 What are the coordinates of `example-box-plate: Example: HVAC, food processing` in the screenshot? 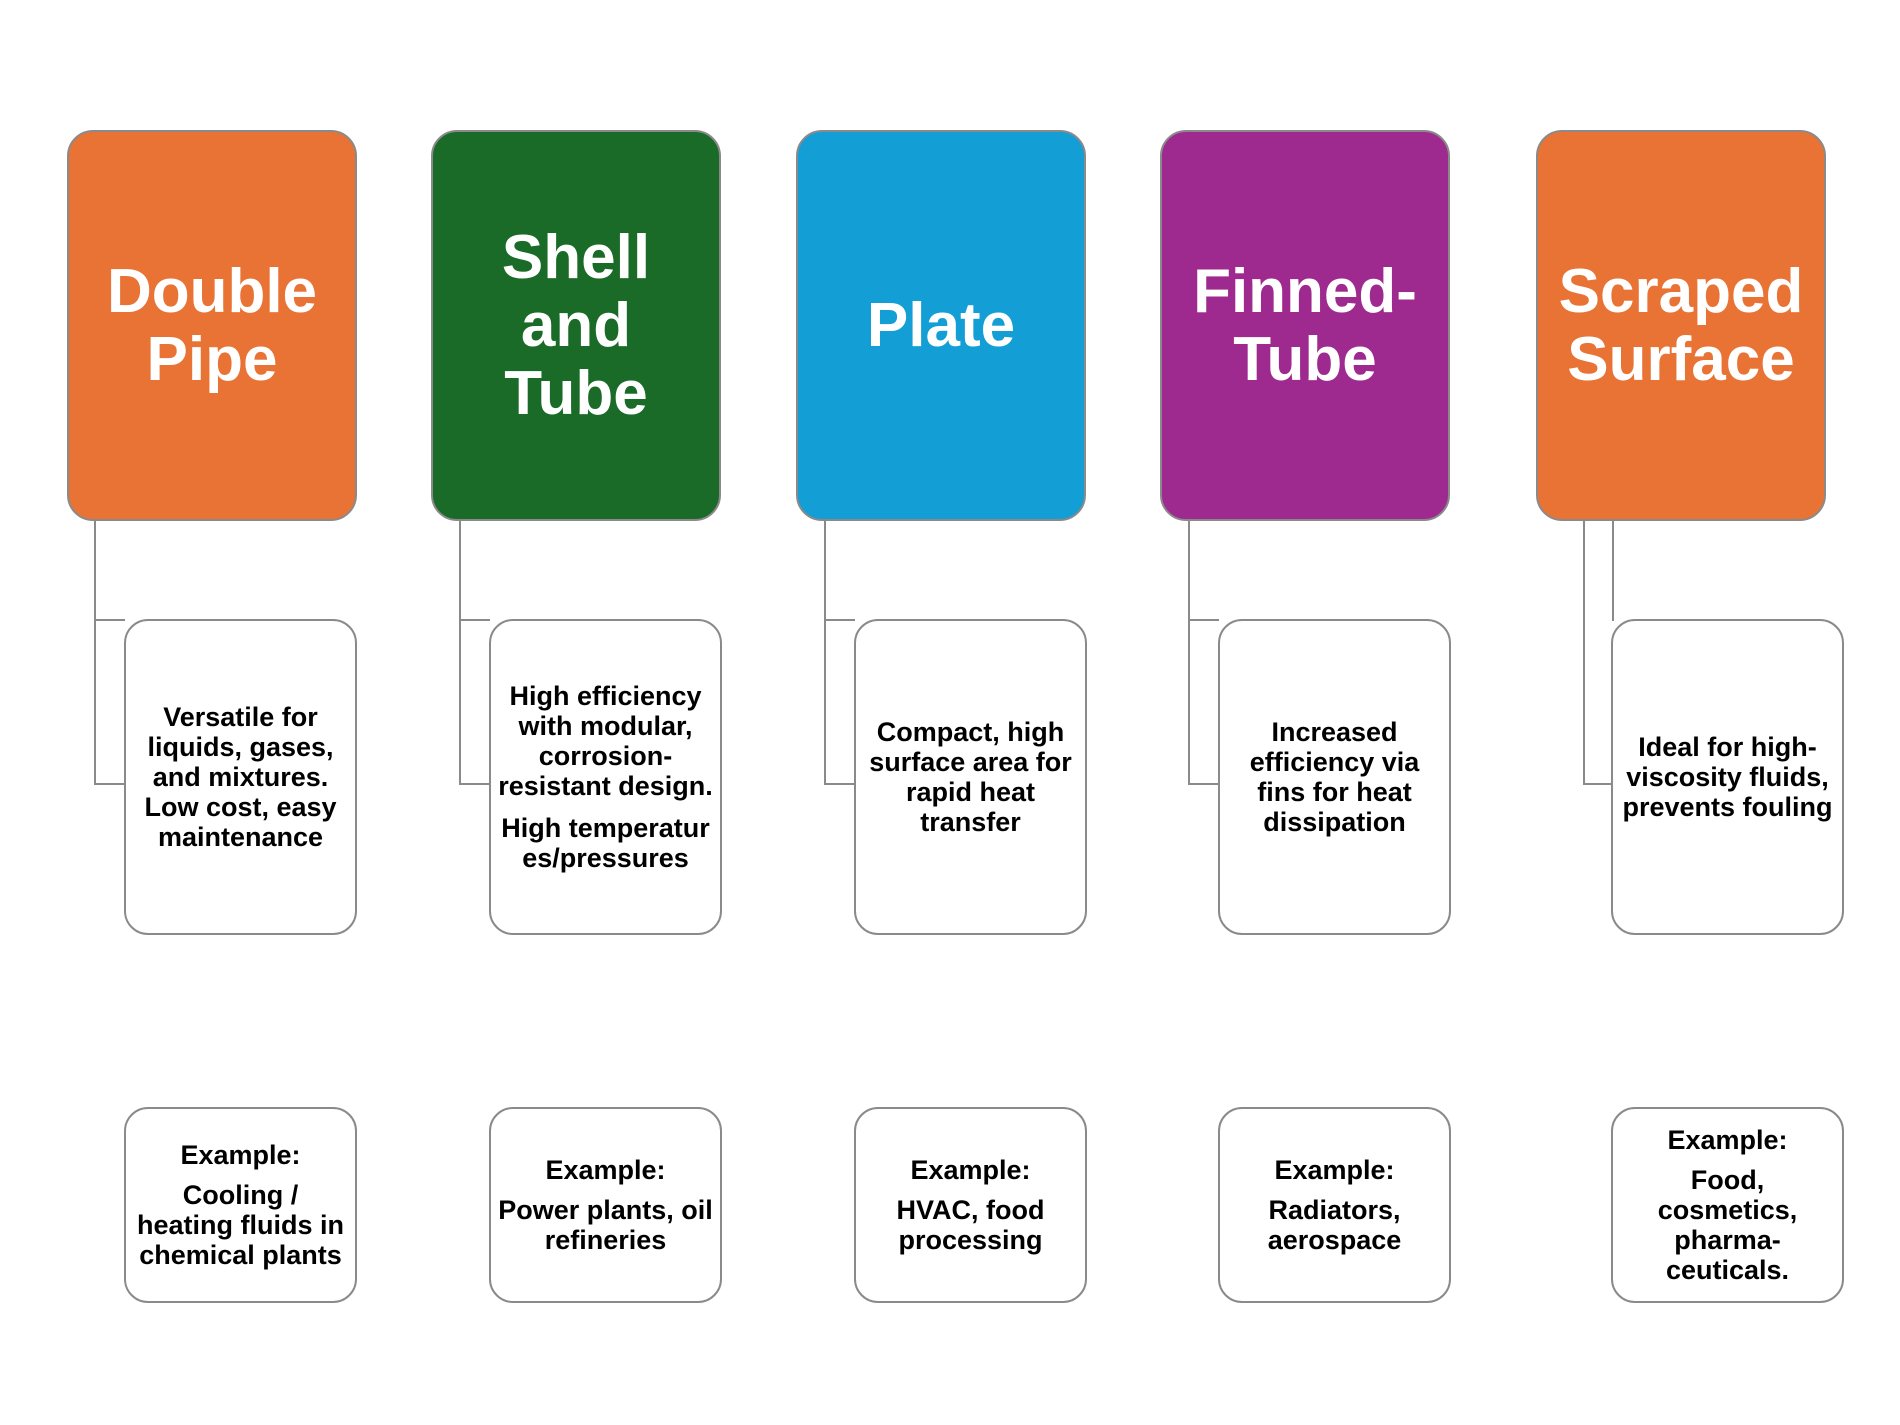 It's located at (970, 1205).